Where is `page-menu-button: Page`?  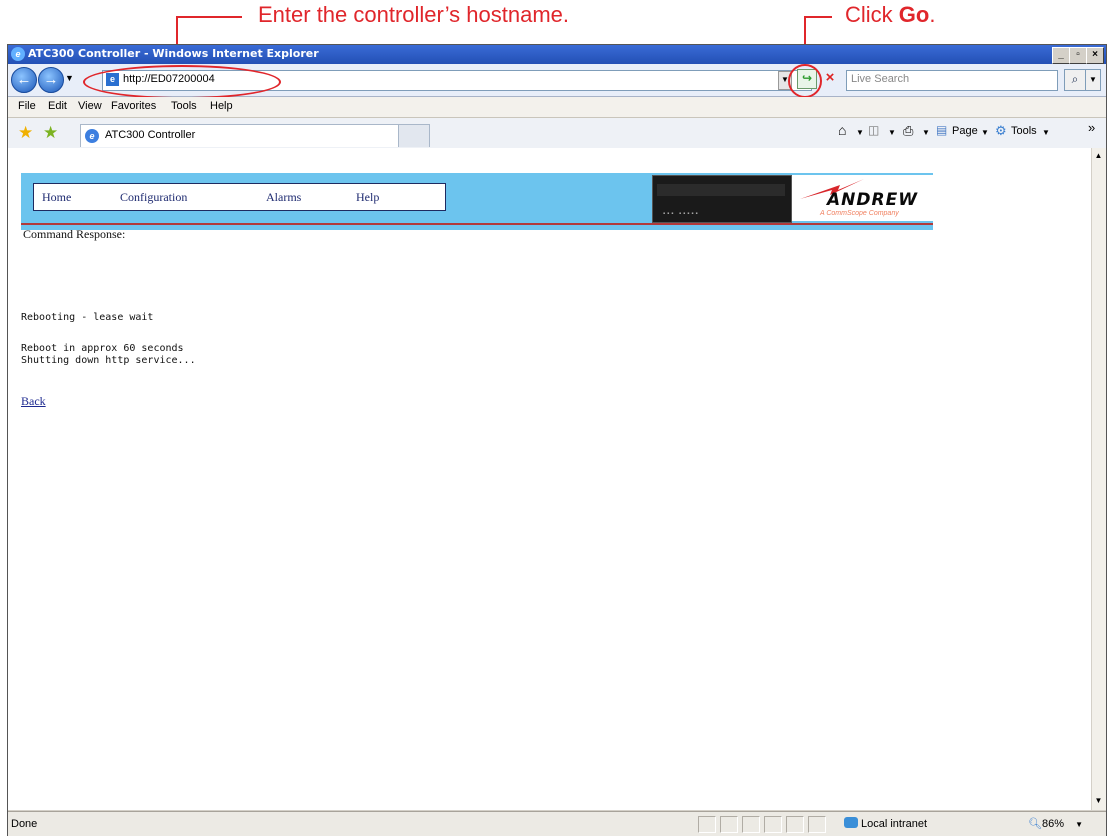
page-menu-button: Page is located at coordinates (965, 131).